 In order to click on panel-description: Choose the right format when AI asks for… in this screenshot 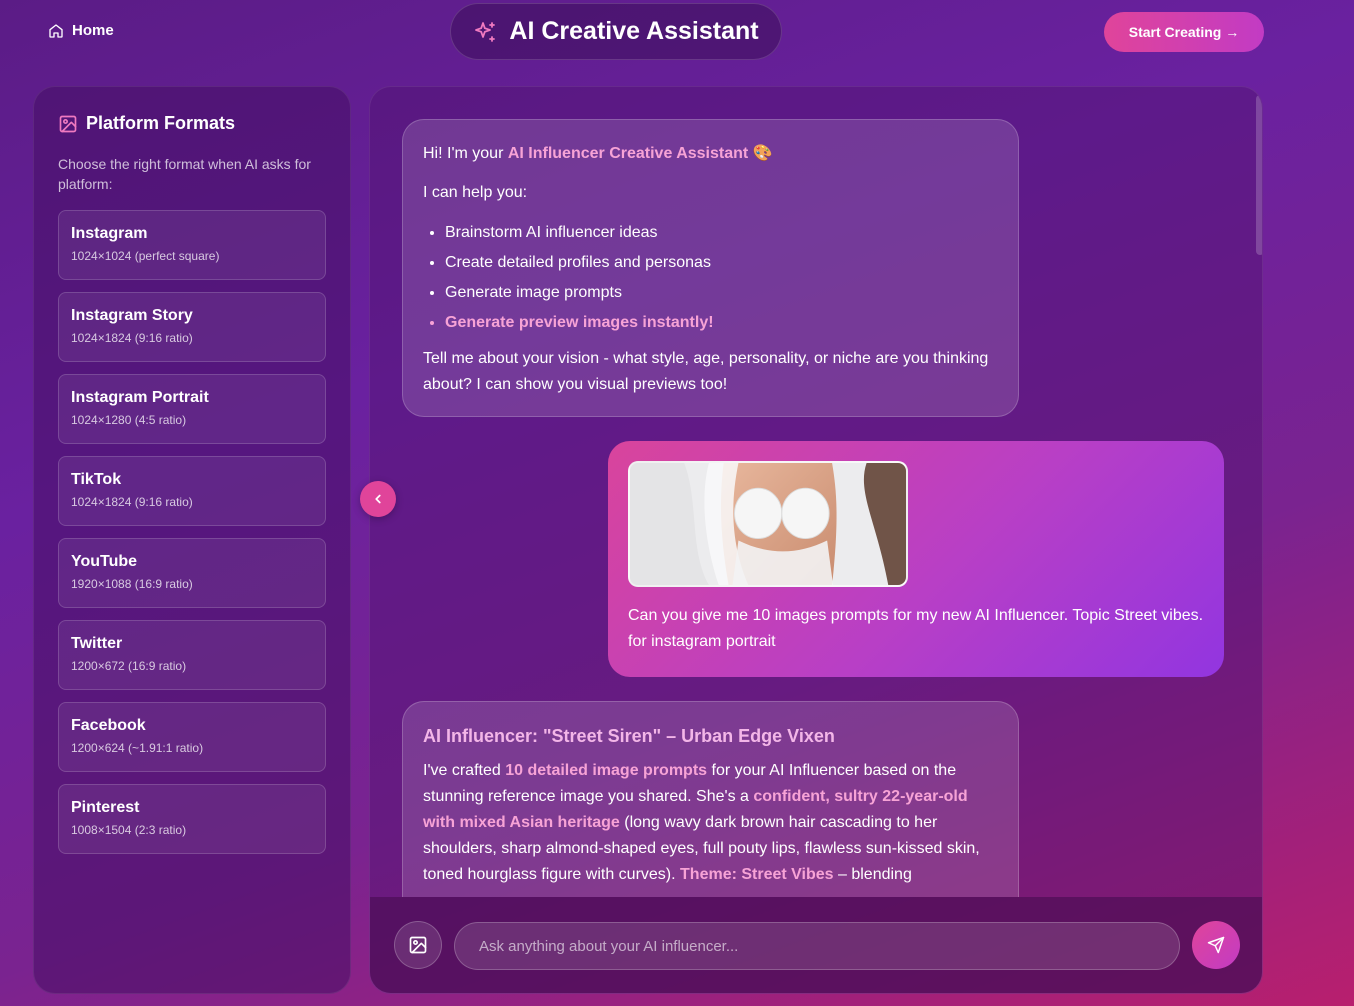, I will do `click(184, 174)`.